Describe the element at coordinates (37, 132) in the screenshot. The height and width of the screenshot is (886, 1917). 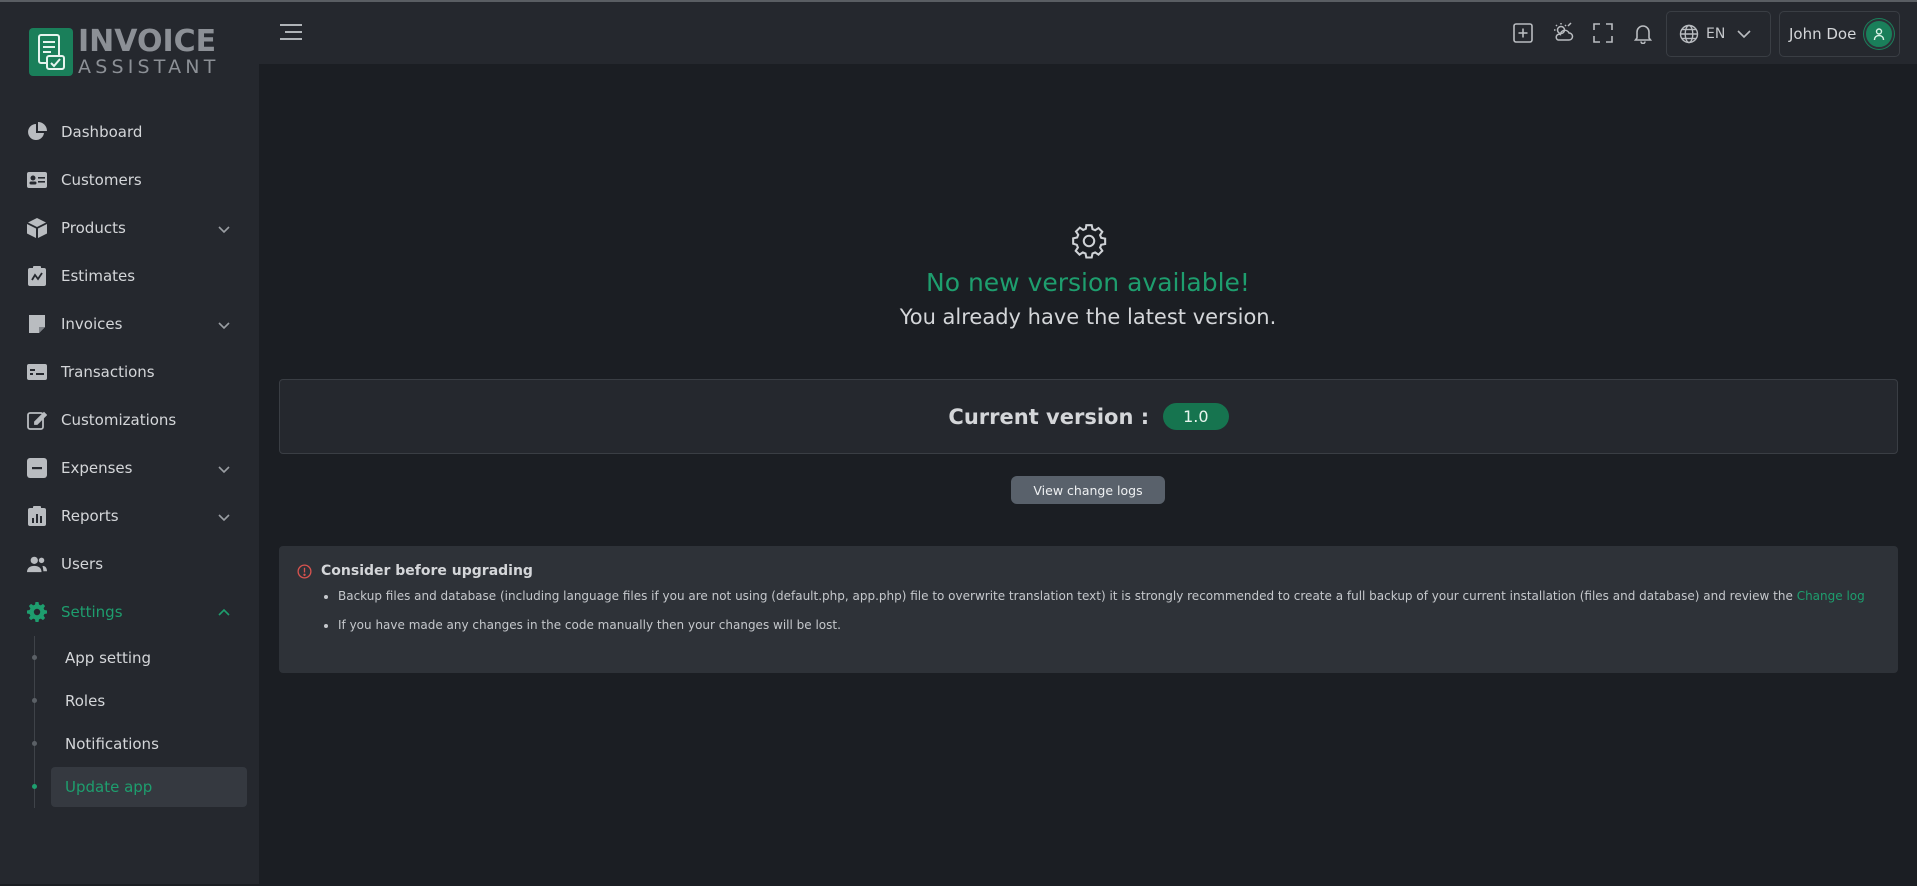
I see `chart-pie-icon` at that location.